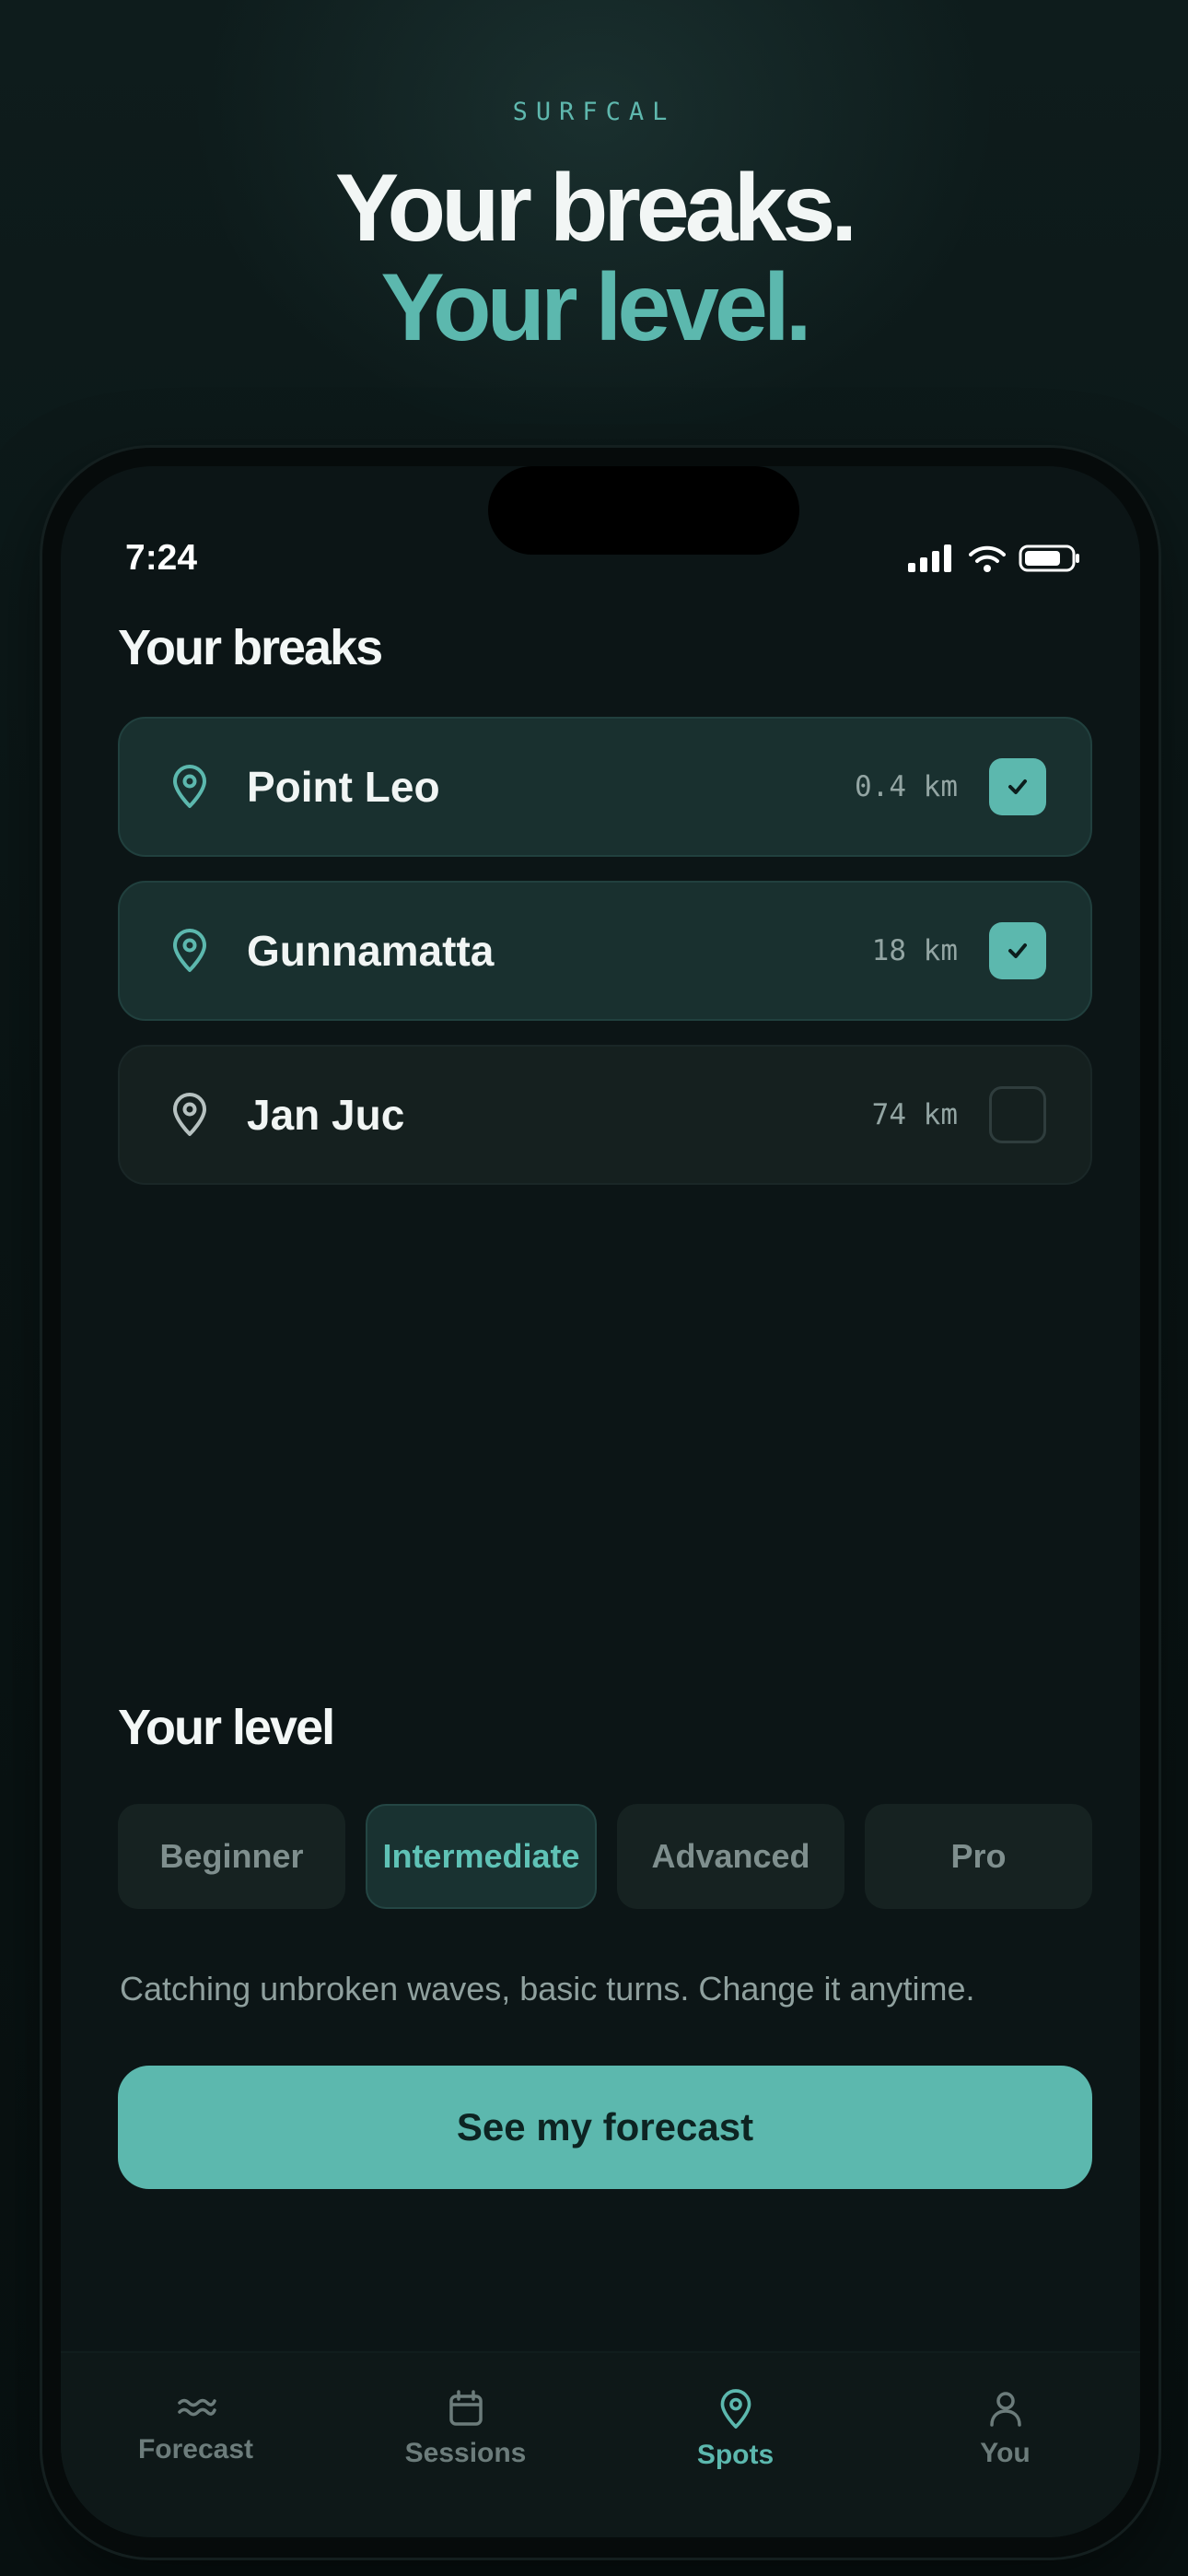 This screenshot has height=2576, width=1188. Describe the element at coordinates (594, 112) in the screenshot. I see `brand-label: SURFCAL` at that location.